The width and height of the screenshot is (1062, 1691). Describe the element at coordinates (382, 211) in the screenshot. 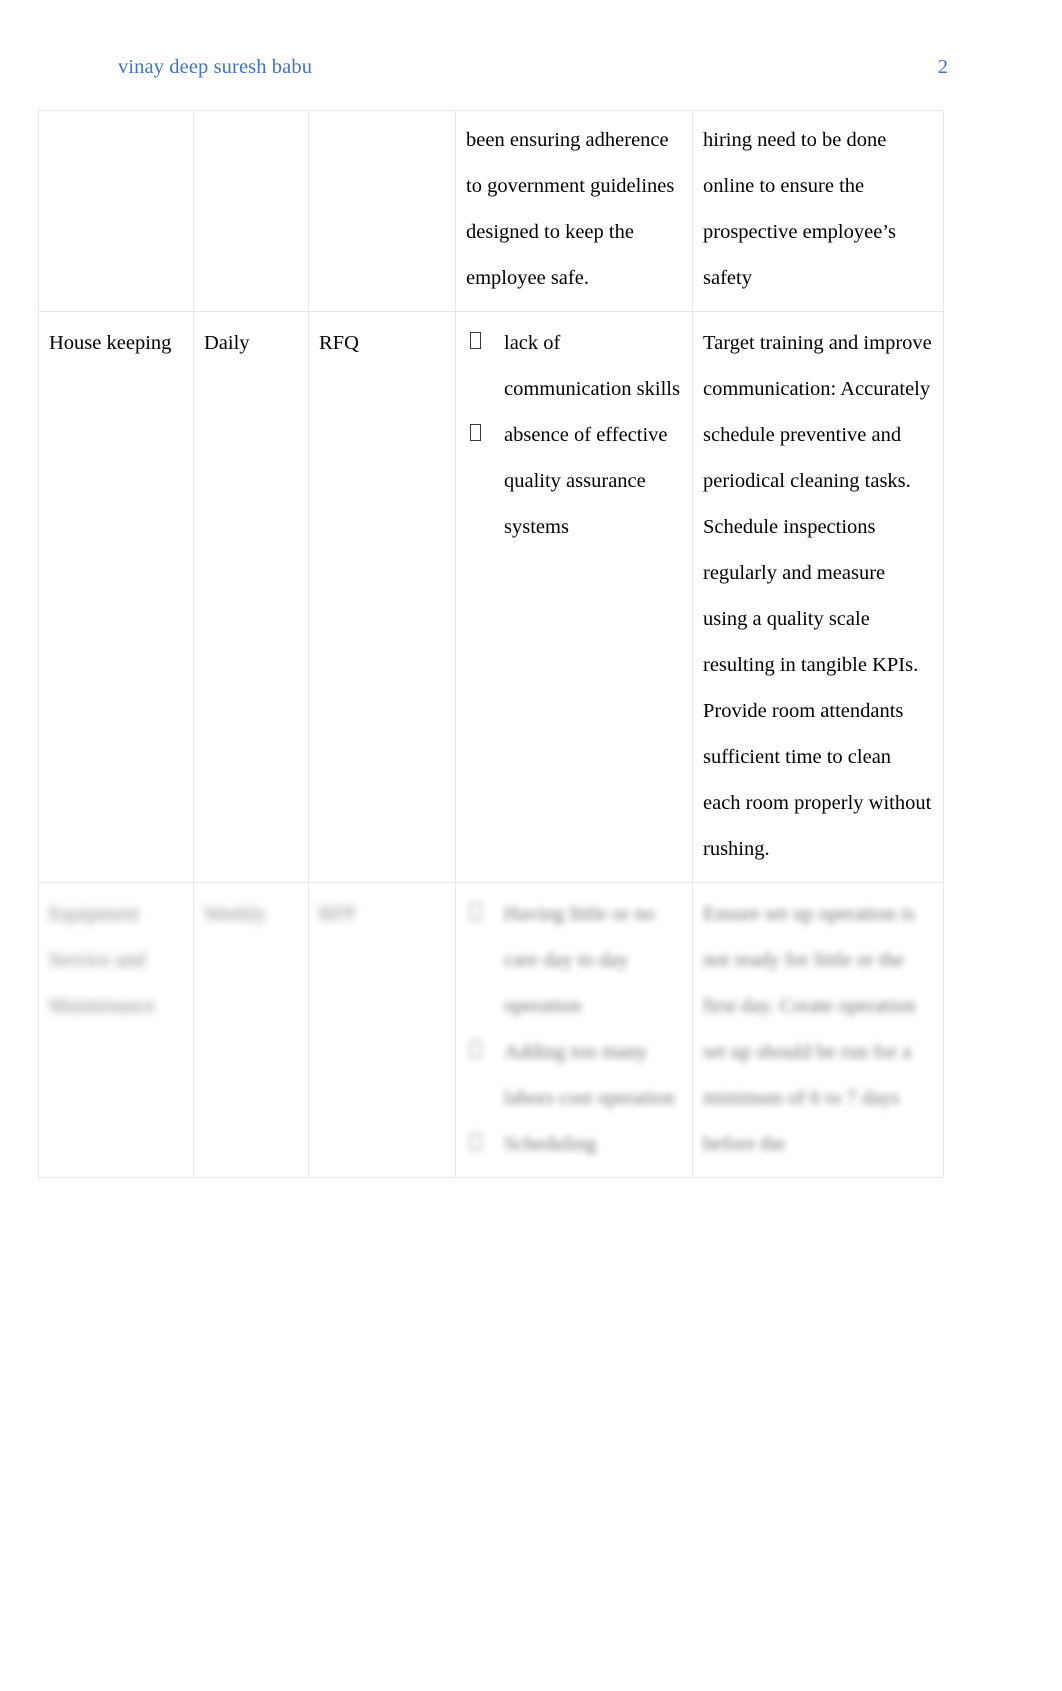

I see `cell-document-type` at that location.